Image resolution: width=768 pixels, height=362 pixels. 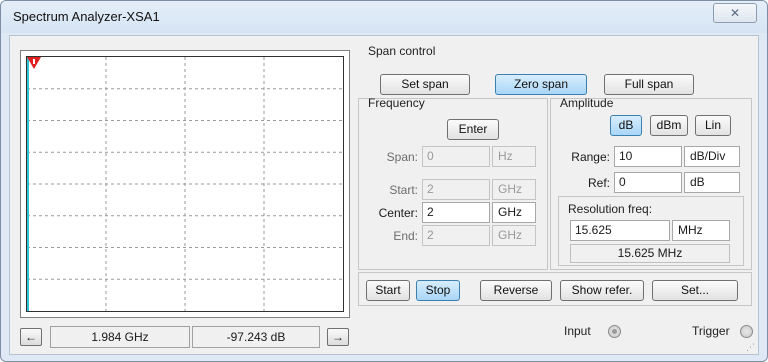 I want to click on arrow-left-icon: ←, so click(x=31, y=337).